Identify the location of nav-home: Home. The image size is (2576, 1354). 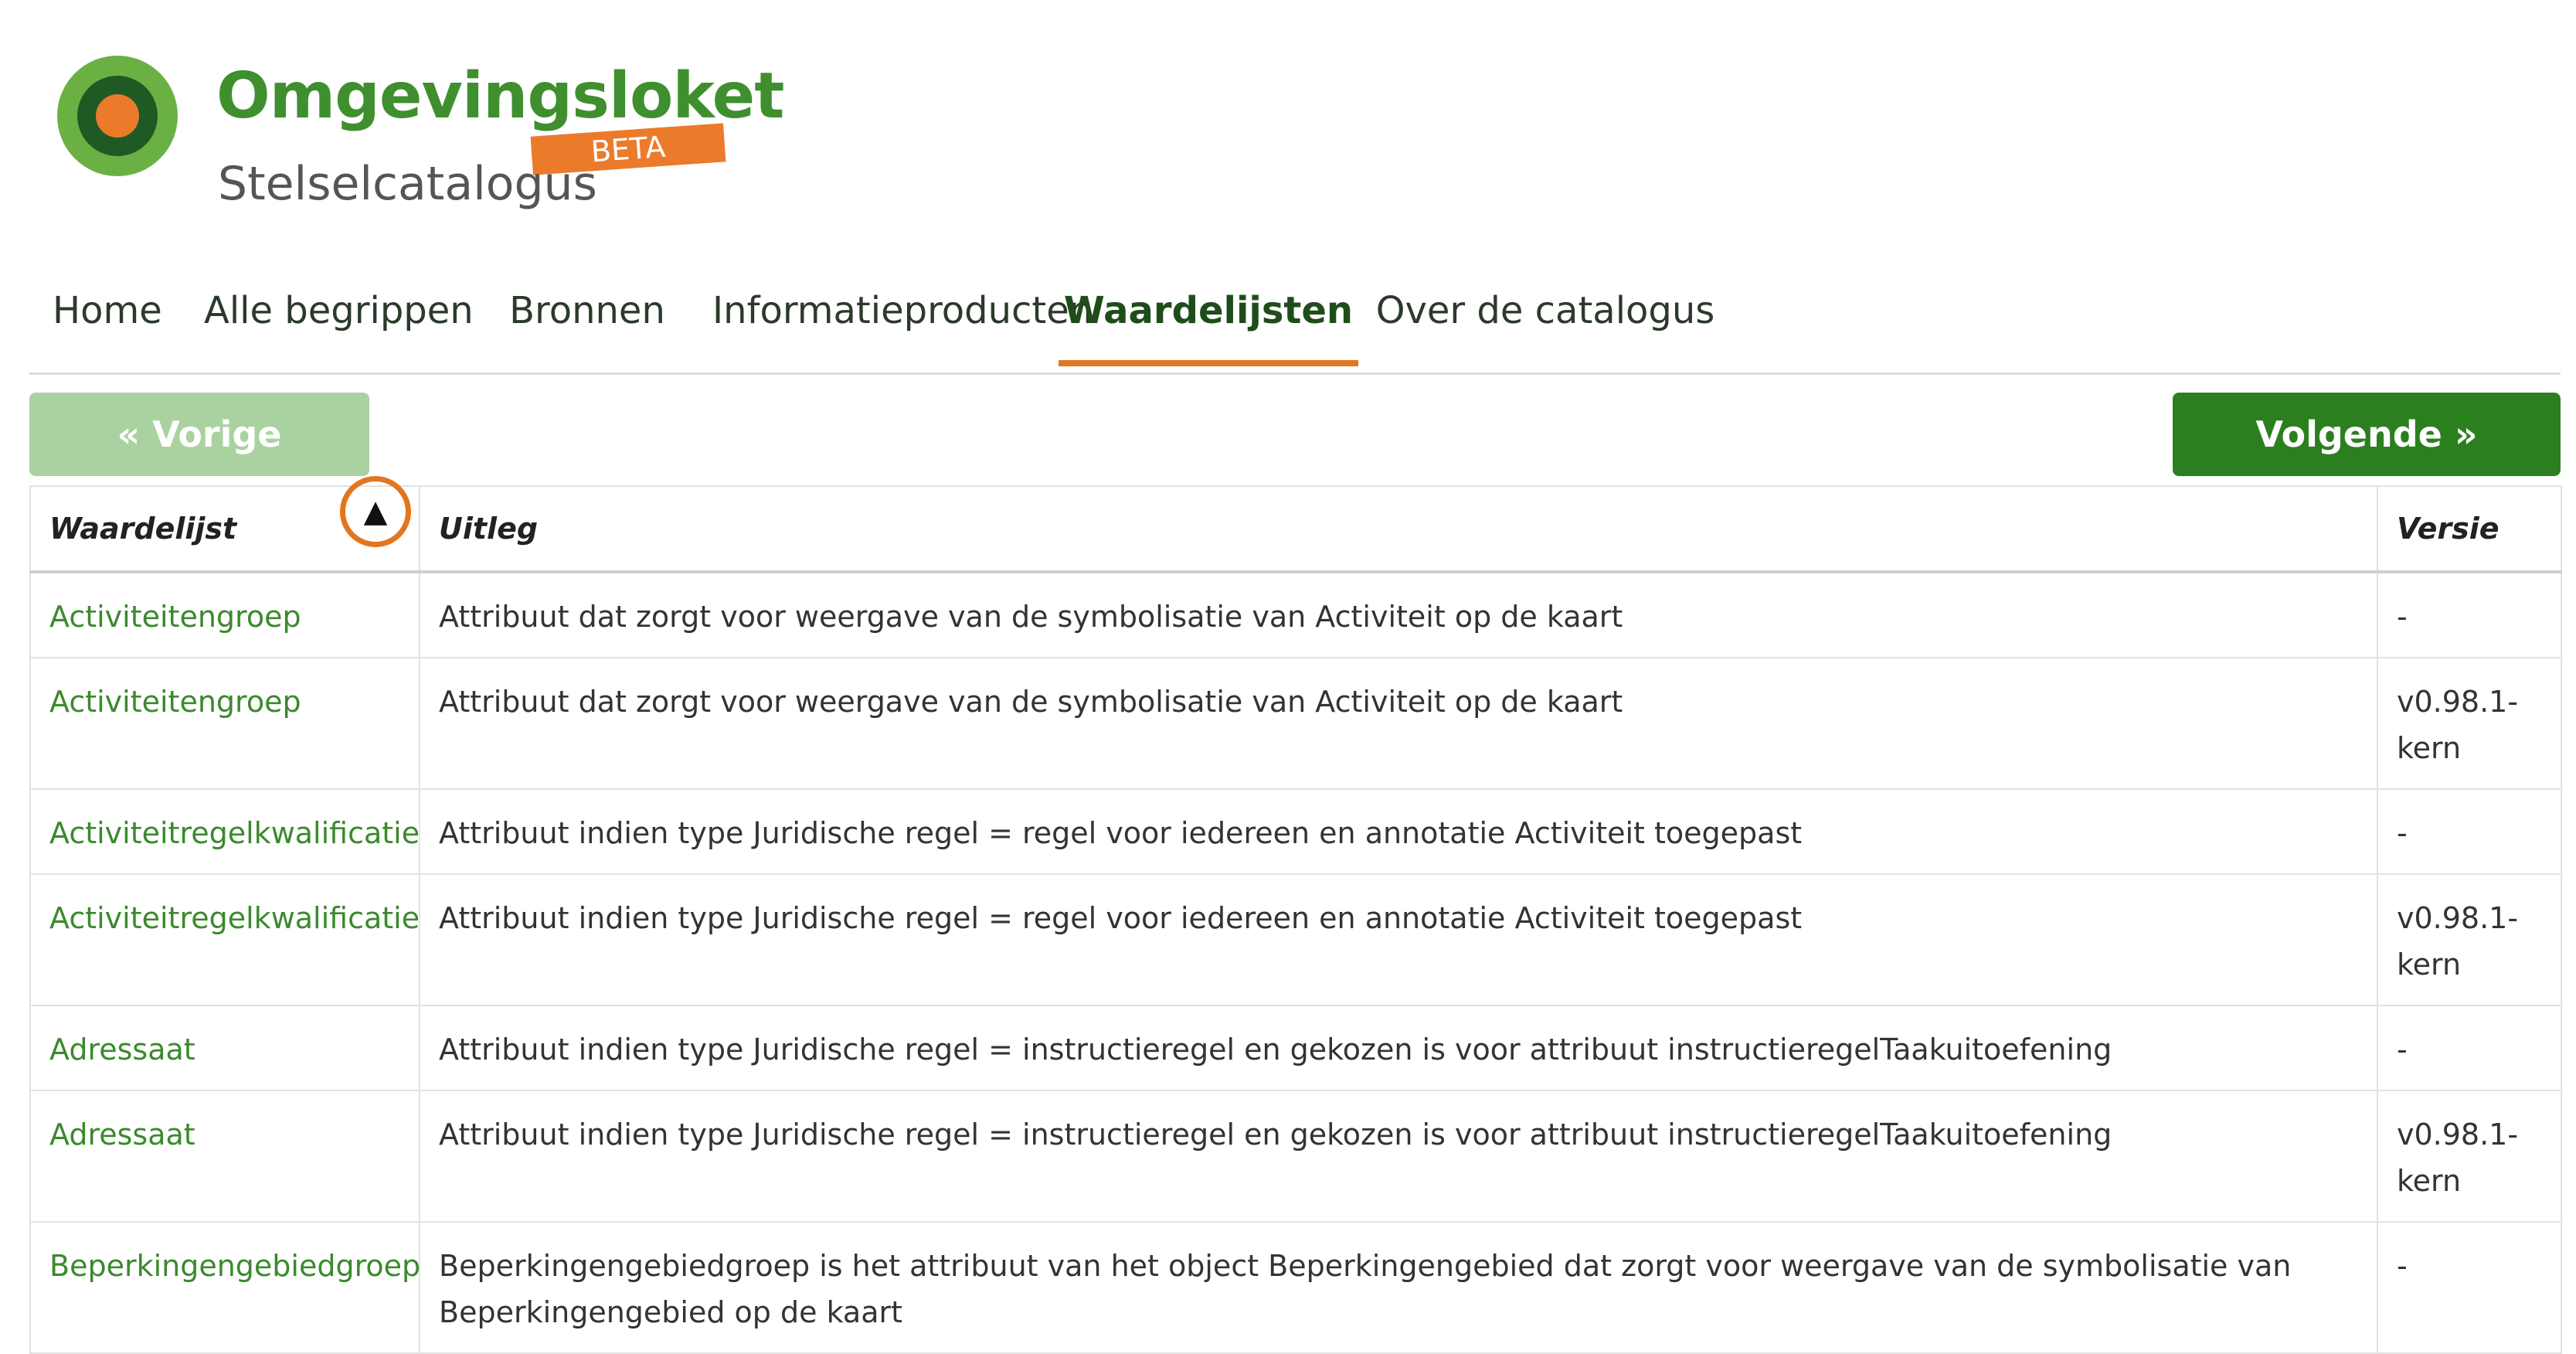
(107, 323).